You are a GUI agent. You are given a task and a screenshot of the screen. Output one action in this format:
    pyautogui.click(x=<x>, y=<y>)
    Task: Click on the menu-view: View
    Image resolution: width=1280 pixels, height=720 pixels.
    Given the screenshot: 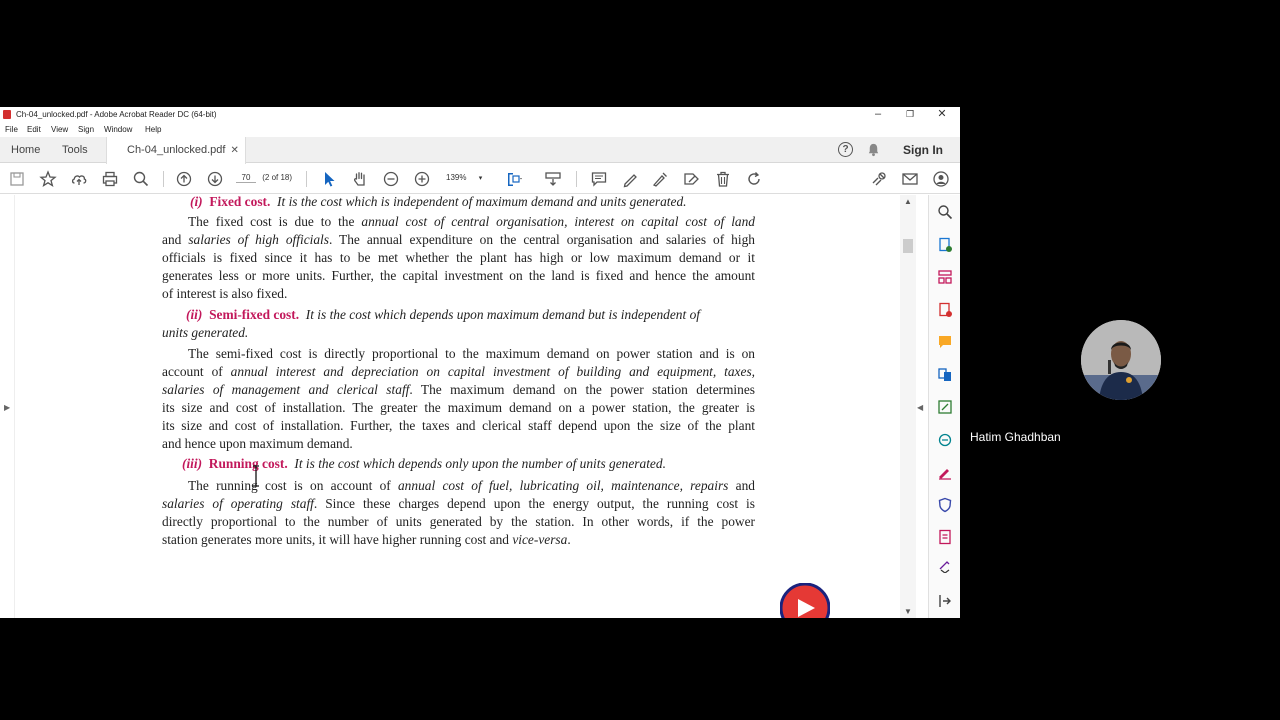 What is the action you would take?
    pyautogui.click(x=59, y=129)
    